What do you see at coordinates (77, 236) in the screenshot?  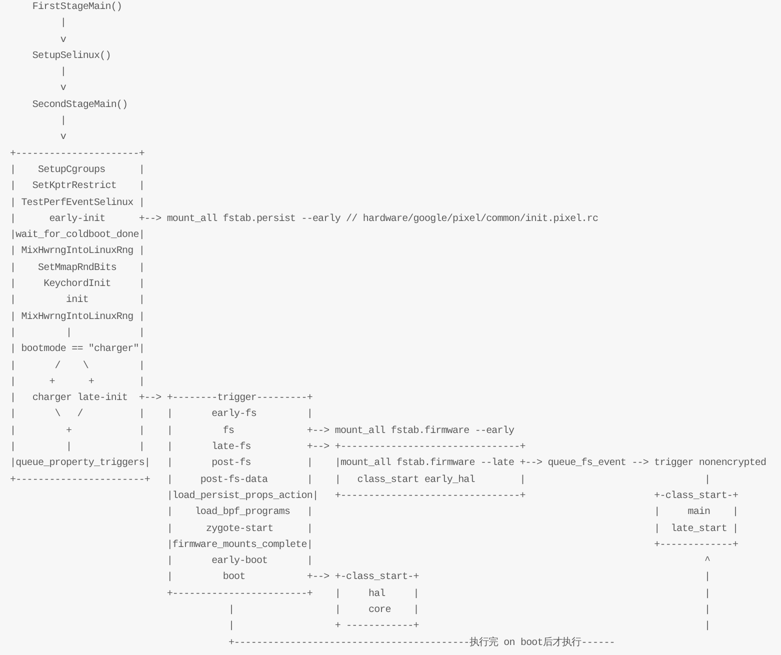 I see `code-line: |wait_for_coldboot_done|` at bounding box center [77, 236].